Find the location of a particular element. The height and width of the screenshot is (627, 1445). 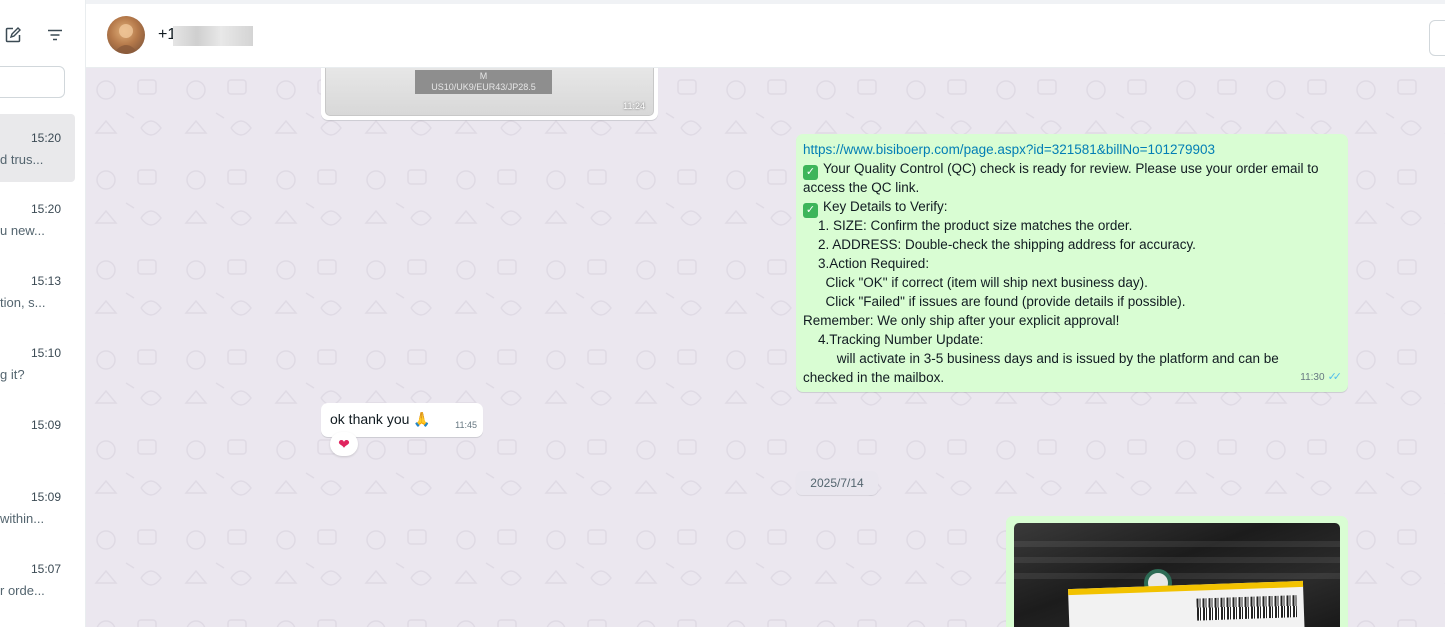

new-chat-icon is located at coordinates (13, 35).